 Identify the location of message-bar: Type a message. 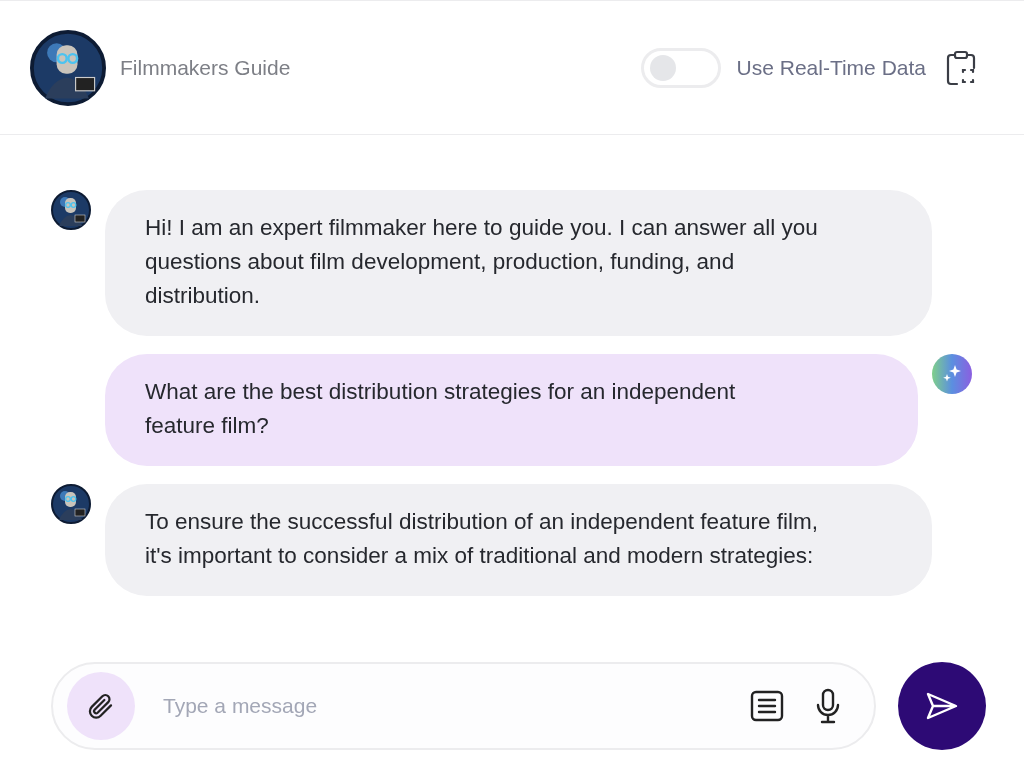
(463, 706).